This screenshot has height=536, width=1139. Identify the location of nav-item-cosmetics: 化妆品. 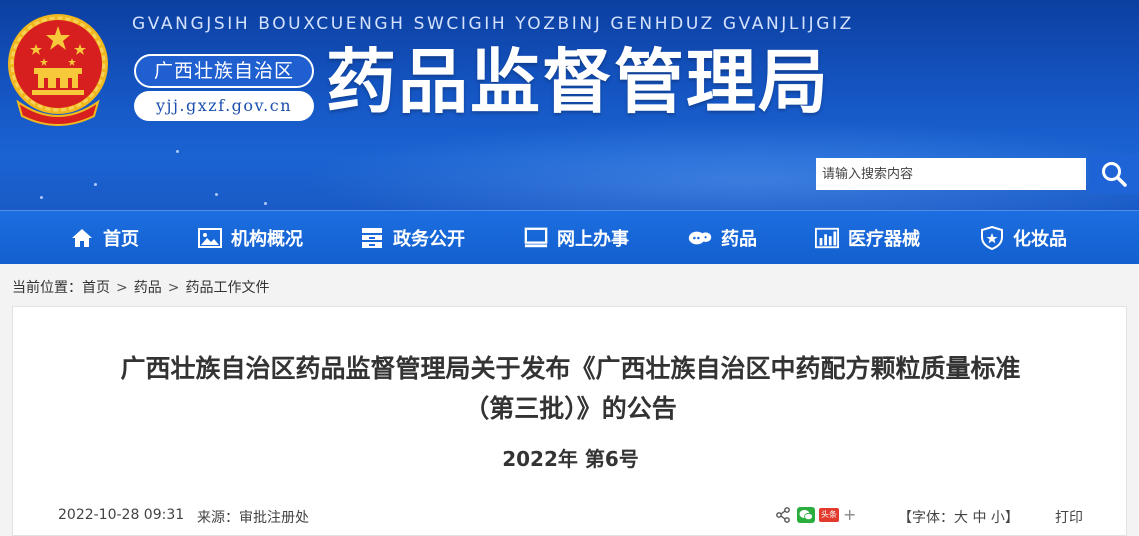
(1023, 237).